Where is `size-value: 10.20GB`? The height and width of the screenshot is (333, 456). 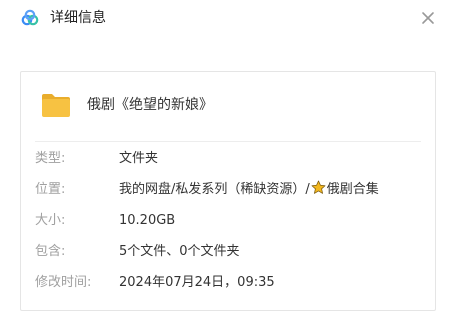
size-value: 10.20GB is located at coordinates (147, 220).